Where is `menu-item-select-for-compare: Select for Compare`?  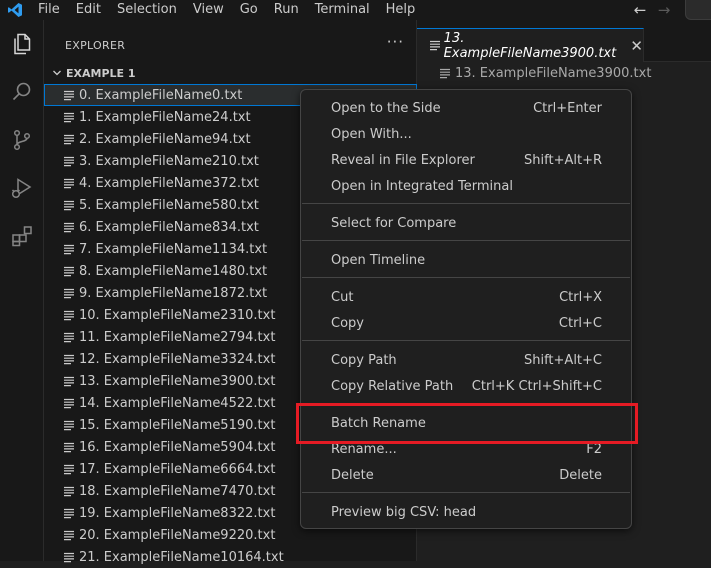 menu-item-select-for-compare: Select for Compare is located at coordinates (466, 223).